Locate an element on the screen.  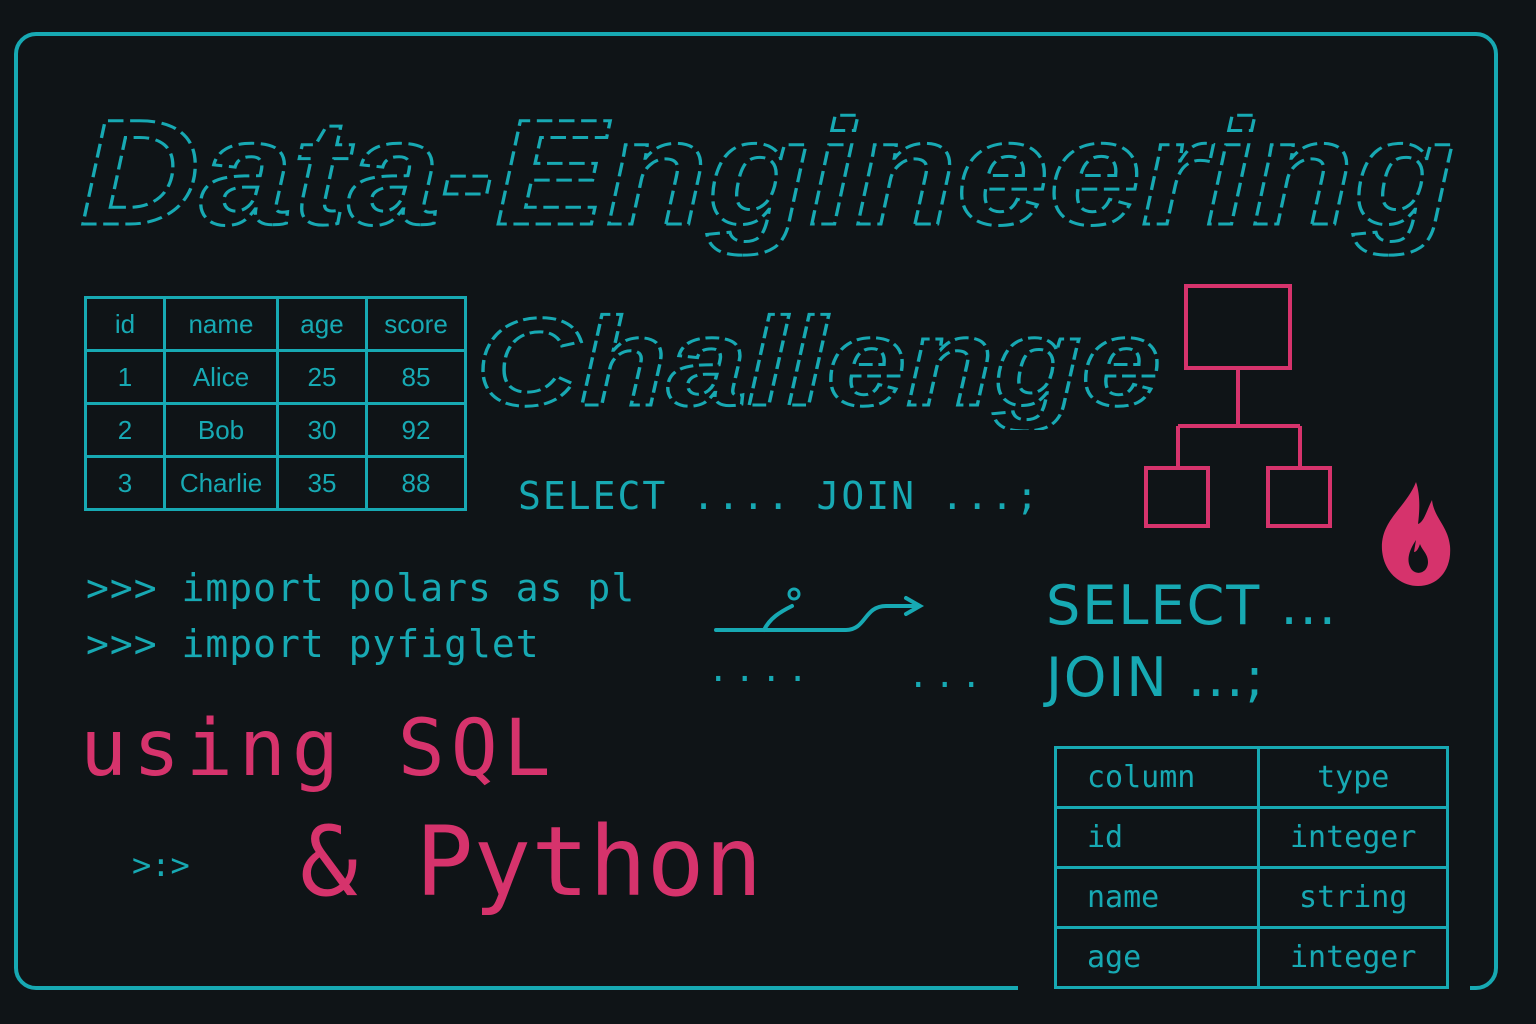
table-row: 3 Charlie 35 88 is located at coordinates (275, 483).